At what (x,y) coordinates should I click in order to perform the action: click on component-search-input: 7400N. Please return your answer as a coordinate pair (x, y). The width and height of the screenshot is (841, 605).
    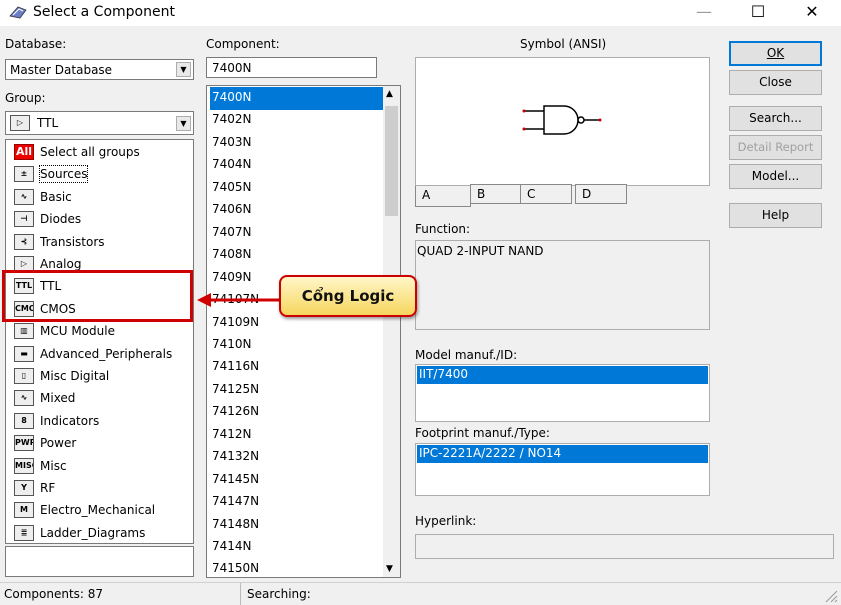
    Looking at the image, I should click on (291, 67).